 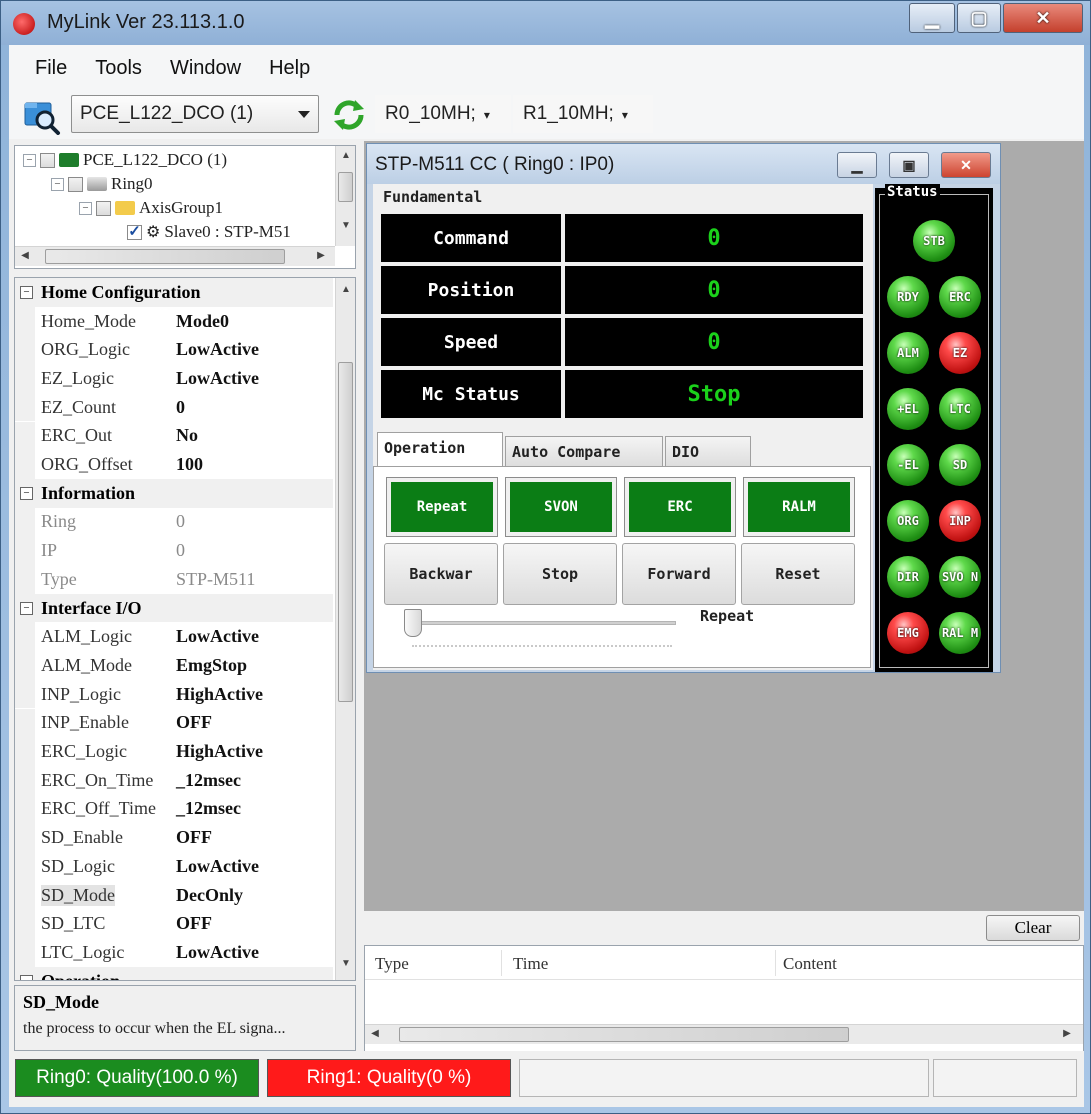 I want to click on forward-button: Forward, so click(x=679, y=574).